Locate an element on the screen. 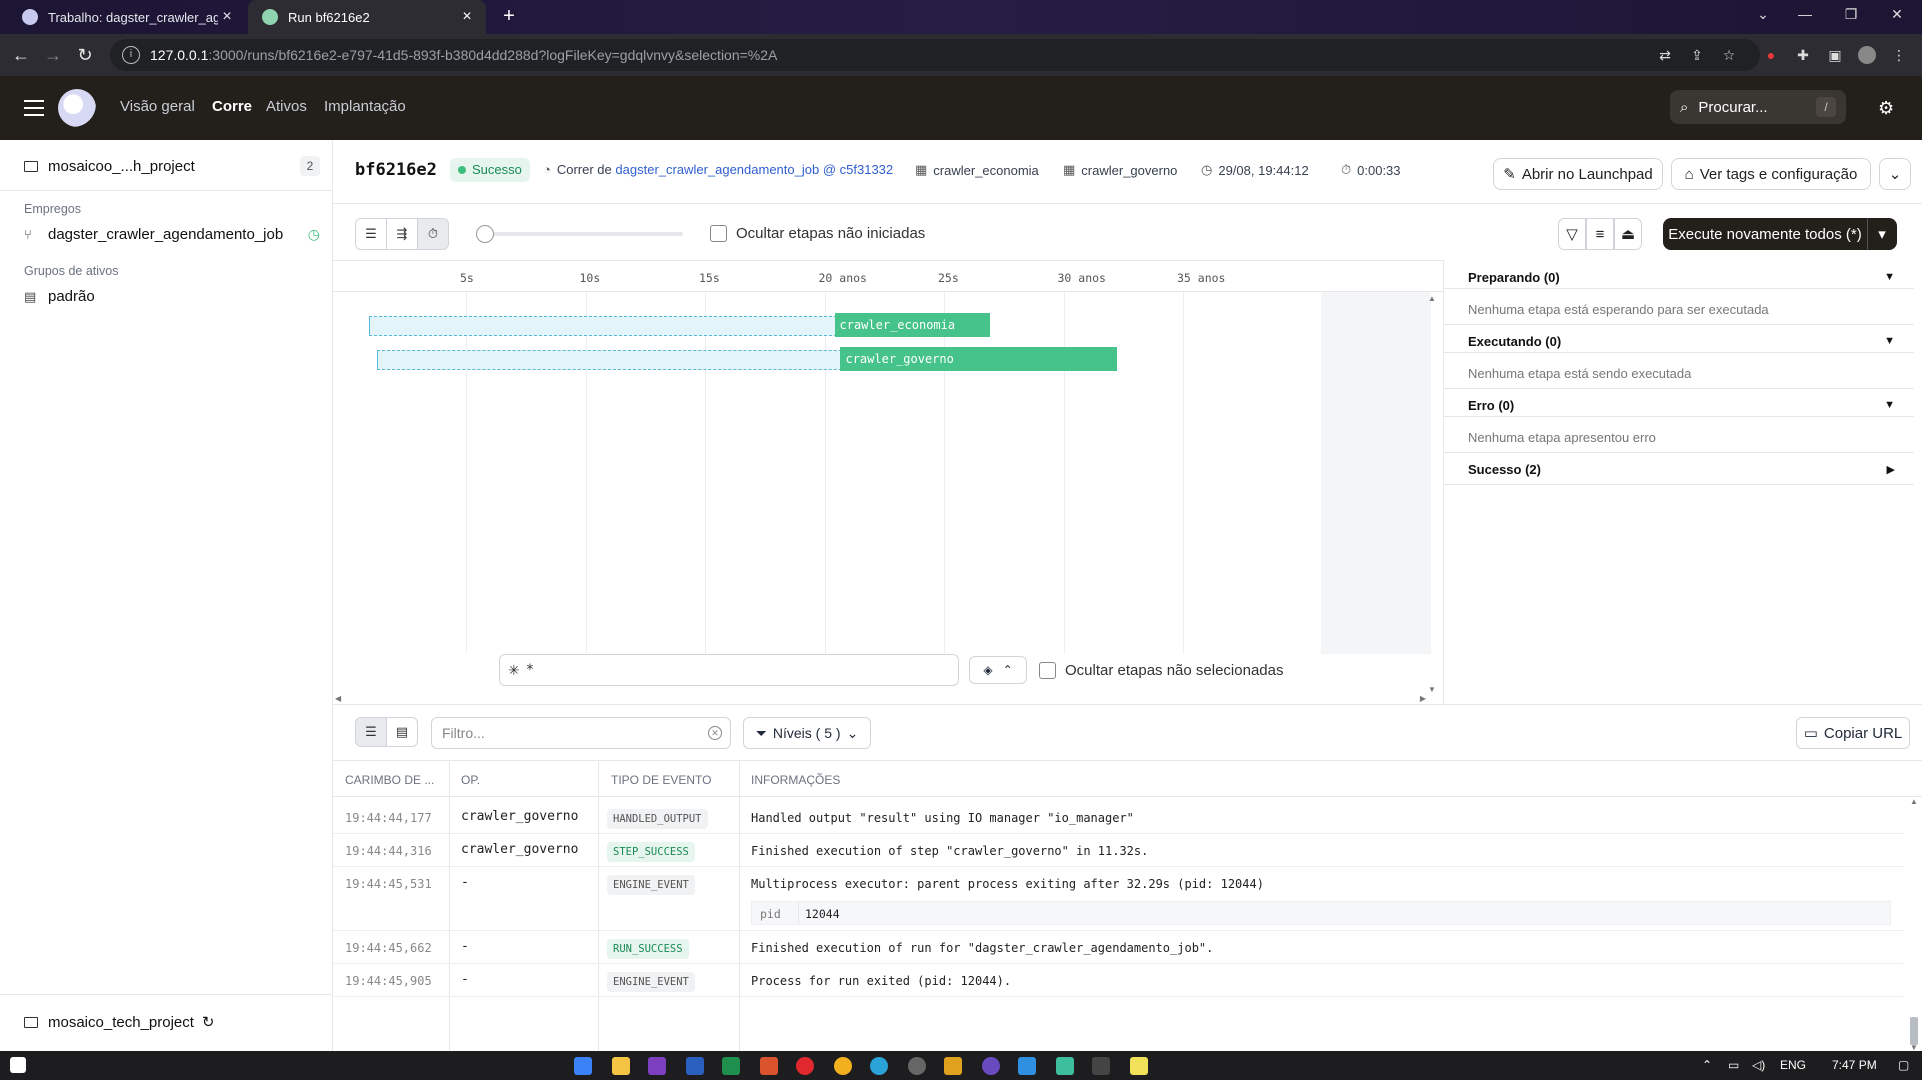  extension-icon: ● is located at coordinates (1771, 55).